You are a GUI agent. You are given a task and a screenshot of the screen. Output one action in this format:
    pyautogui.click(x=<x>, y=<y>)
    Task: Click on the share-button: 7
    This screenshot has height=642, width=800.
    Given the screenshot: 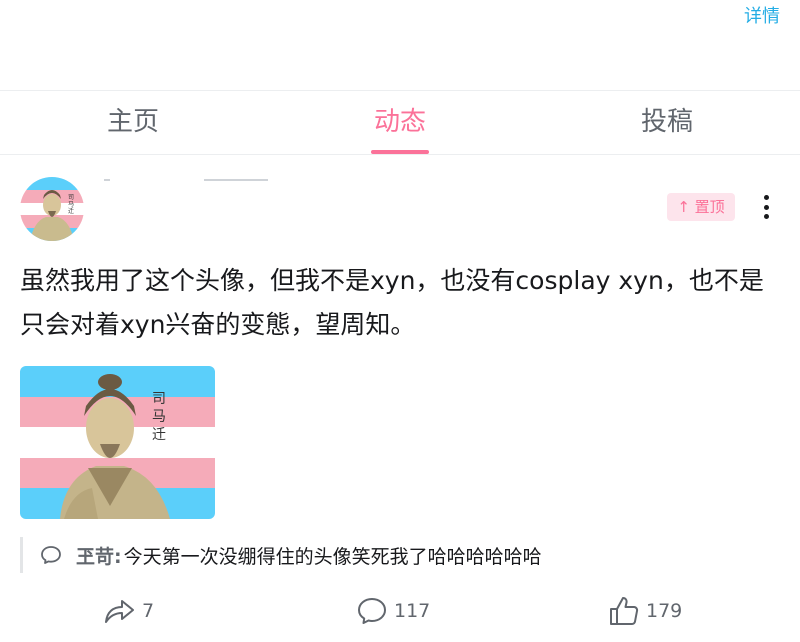 What is the action you would take?
    pyautogui.click(x=128, y=611)
    